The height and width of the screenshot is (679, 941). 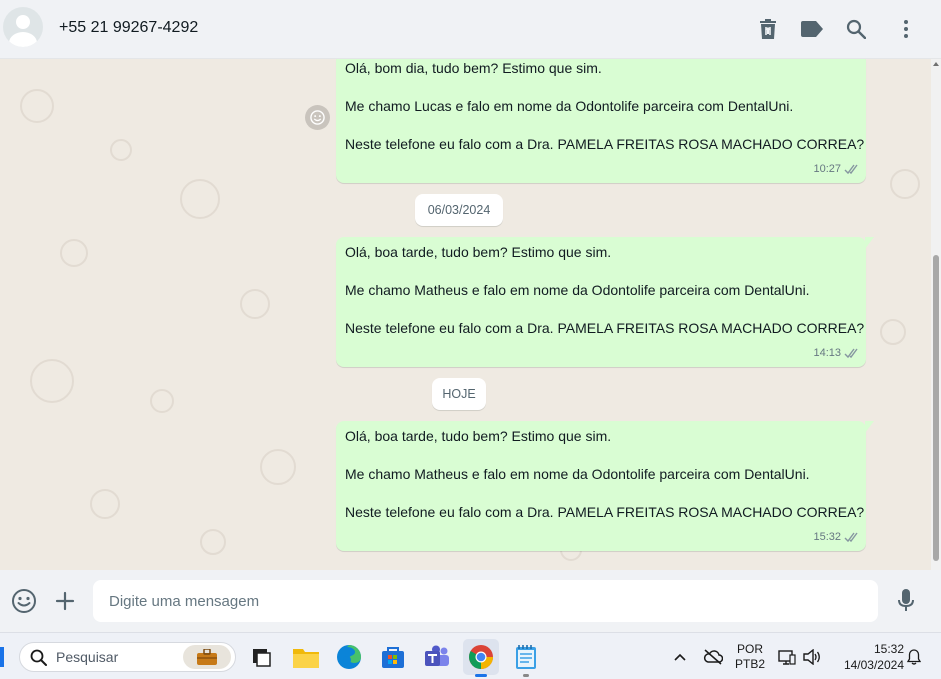 I want to click on message-line: Olá, bom dia, tudo bem? Estimo que sim., so click(x=473, y=68).